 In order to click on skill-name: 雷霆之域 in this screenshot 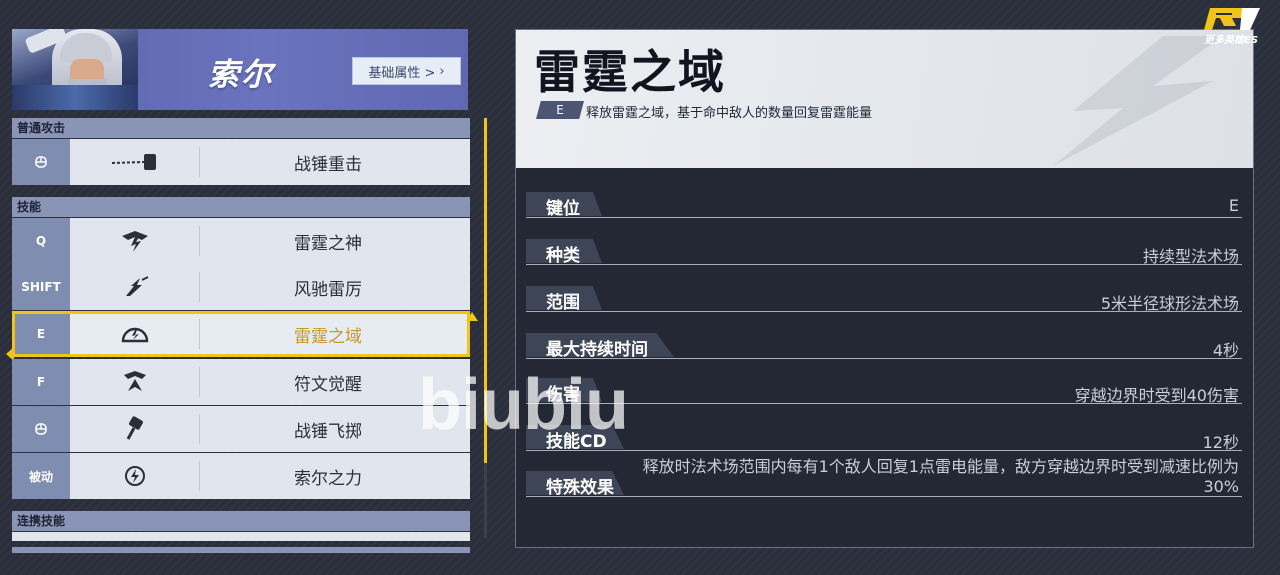, I will do `click(328, 336)`.